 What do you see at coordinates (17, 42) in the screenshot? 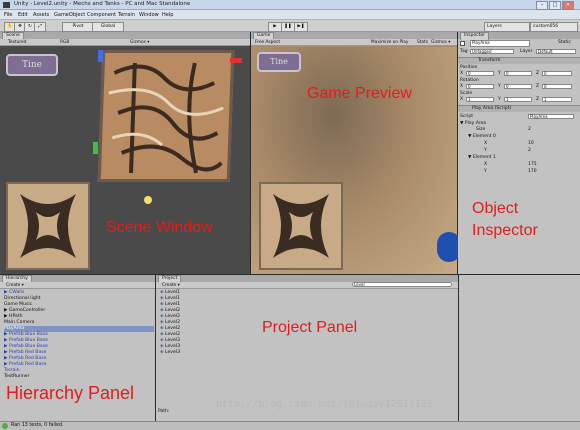
I see `render-mode-dropdown: Textured` at bounding box center [17, 42].